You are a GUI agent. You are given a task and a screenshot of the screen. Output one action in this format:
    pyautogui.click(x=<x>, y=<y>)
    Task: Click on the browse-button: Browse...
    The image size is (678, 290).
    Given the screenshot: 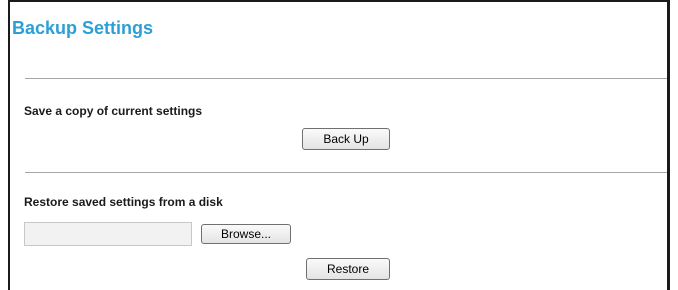 What is the action you would take?
    pyautogui.click(x=246, y=234)
    